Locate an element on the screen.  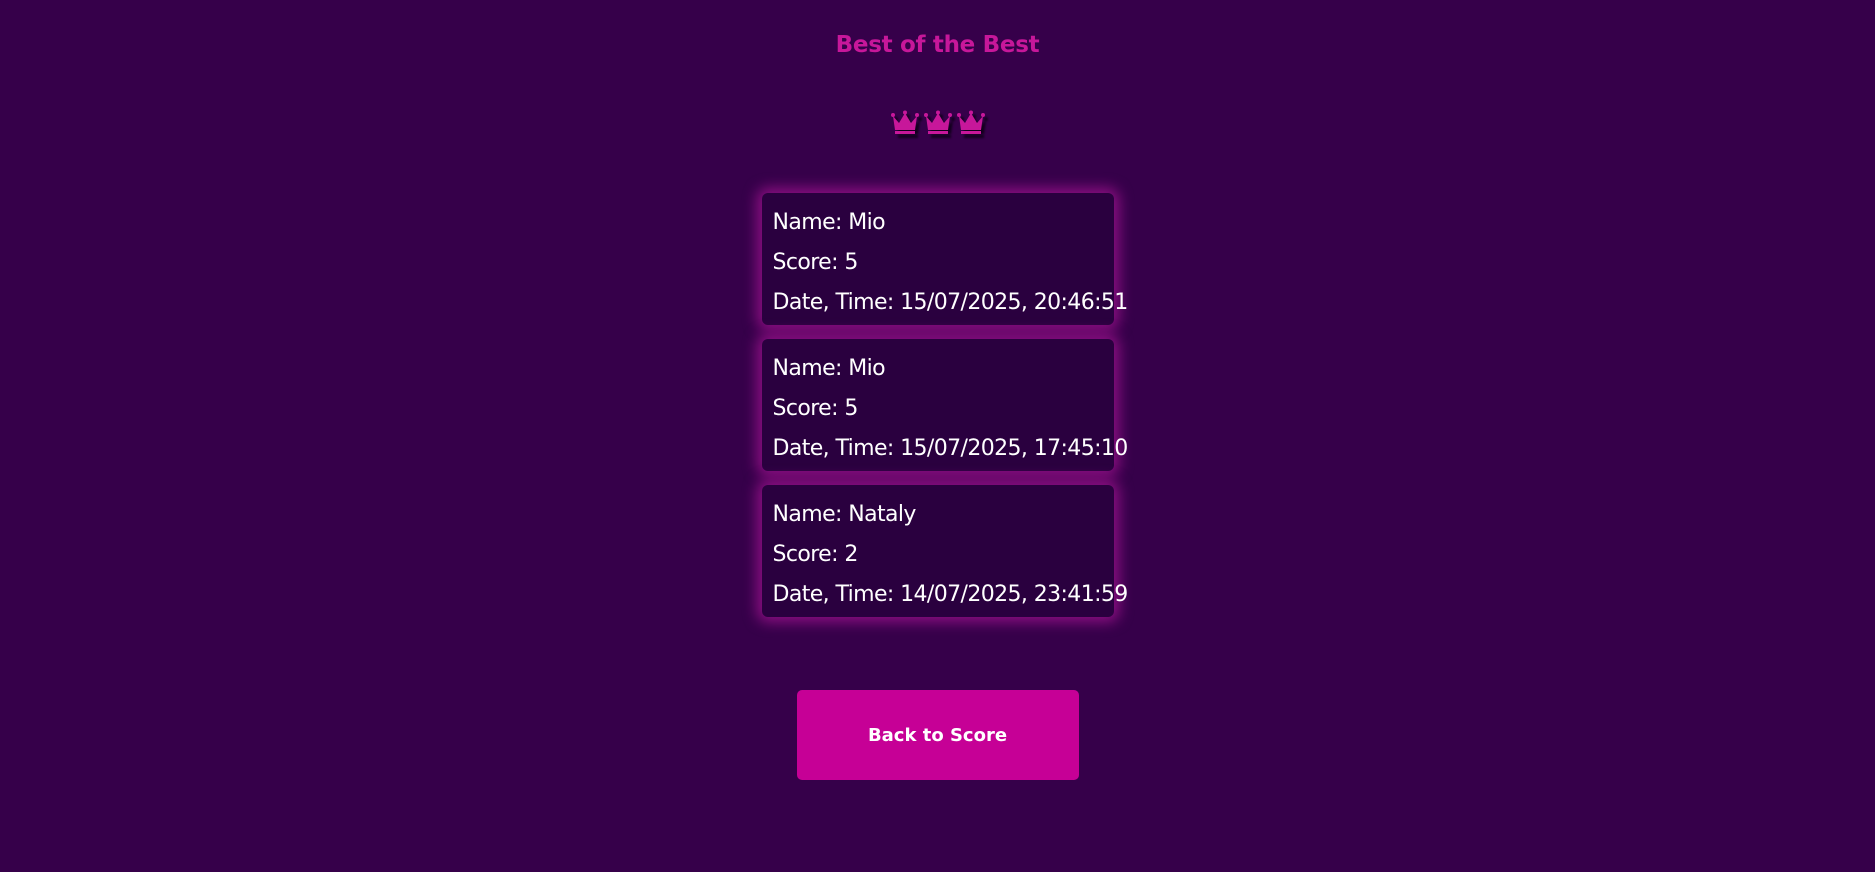
player-score: Score: 2 is located at coordinates (815, 554).